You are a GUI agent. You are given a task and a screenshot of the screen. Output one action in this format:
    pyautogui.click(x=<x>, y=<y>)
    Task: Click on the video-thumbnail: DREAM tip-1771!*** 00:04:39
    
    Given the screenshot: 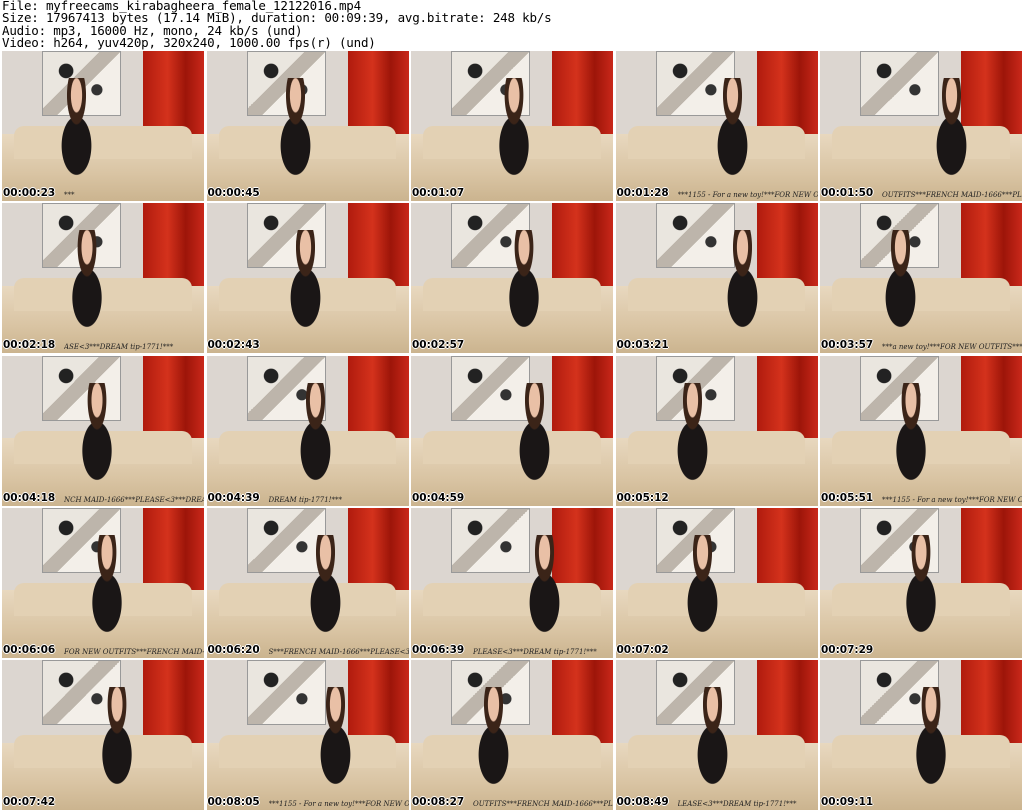 What is the action you would take?
    pyautogui.click(x=307, y=430)
    